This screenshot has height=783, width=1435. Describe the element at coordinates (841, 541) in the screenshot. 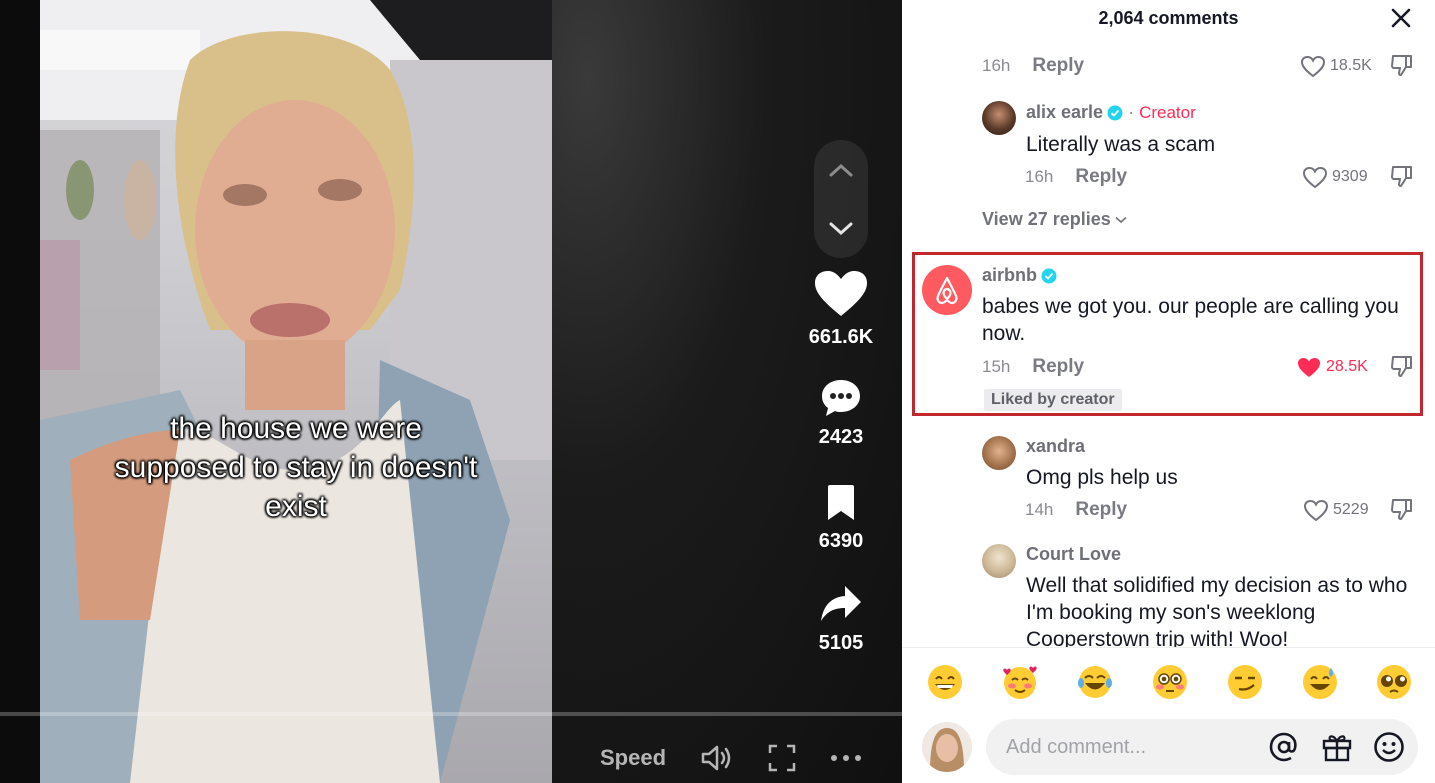

I see `save-count: 6390` at that location.